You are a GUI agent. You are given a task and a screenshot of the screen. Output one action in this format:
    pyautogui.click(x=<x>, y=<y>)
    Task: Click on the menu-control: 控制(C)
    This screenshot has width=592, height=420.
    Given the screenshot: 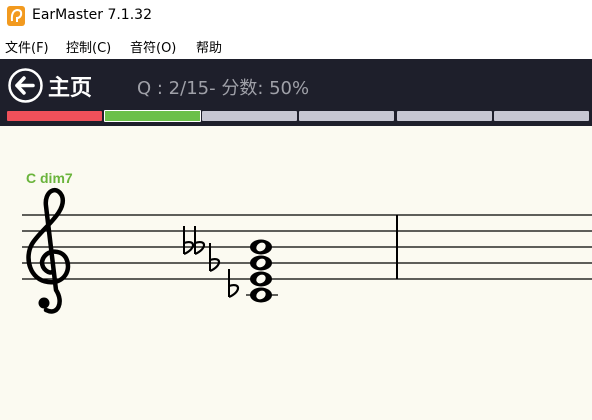 What is the action you would take?
    pyautogui.click(x=88, y=46)
    